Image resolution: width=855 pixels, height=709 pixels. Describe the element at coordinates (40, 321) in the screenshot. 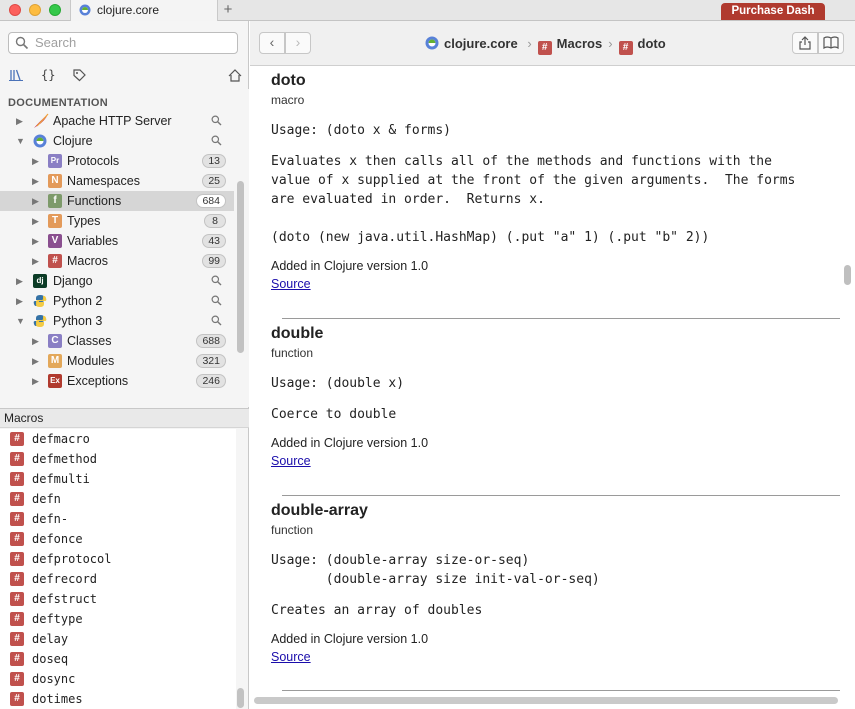

I see `python-icon` at that location.